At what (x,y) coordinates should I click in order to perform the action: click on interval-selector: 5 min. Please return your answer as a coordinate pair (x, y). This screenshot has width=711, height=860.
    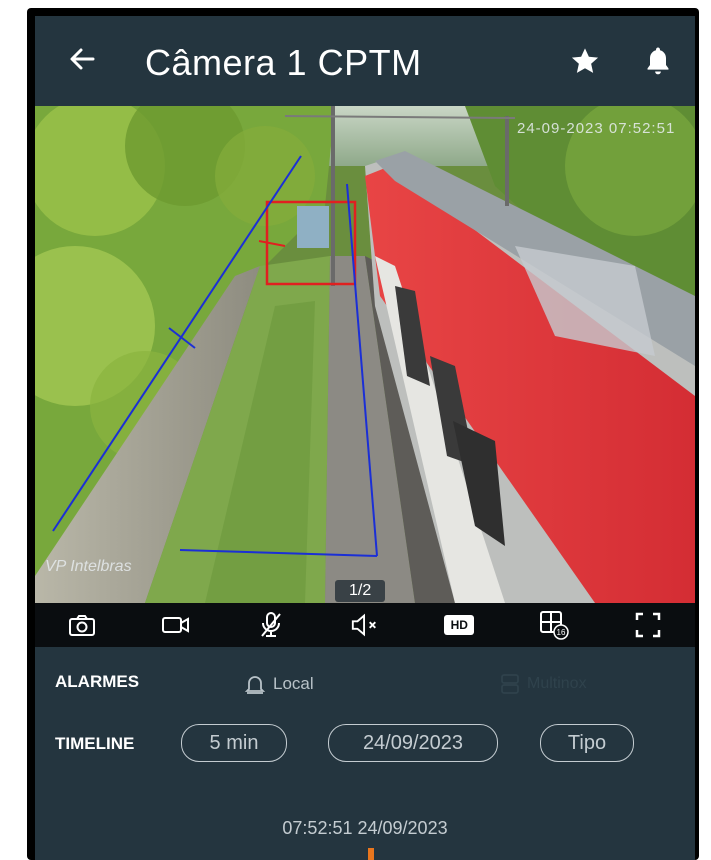
    Looking at the image, I should click on (234, 743).